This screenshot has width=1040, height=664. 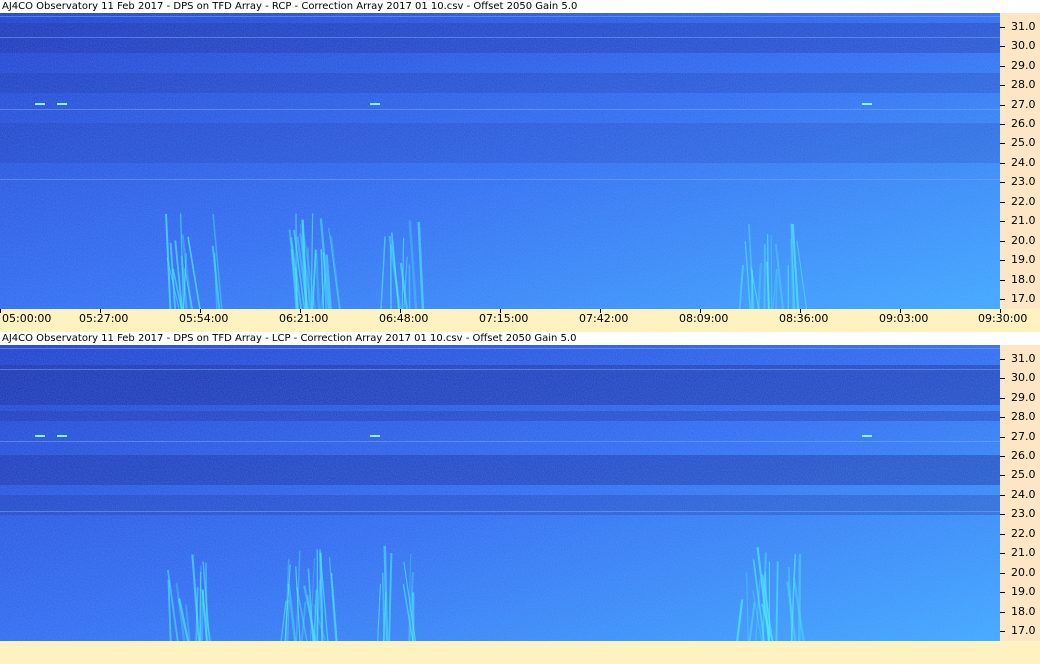 I want to click on x-tick-label: 06:48:00, so click(x=404, y=318).